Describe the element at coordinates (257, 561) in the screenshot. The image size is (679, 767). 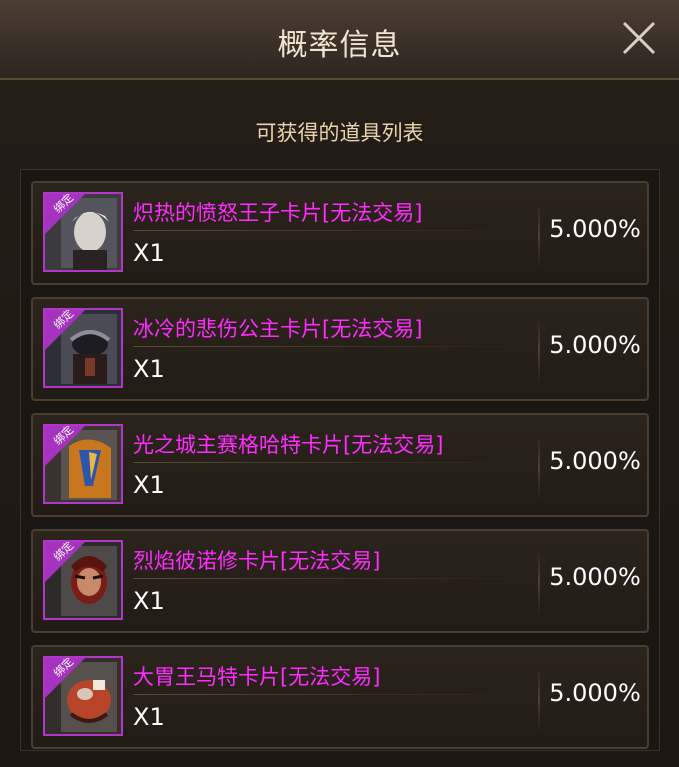
I see `item-name: 烈焰彼诺修卡片[无法交易]` at that location.